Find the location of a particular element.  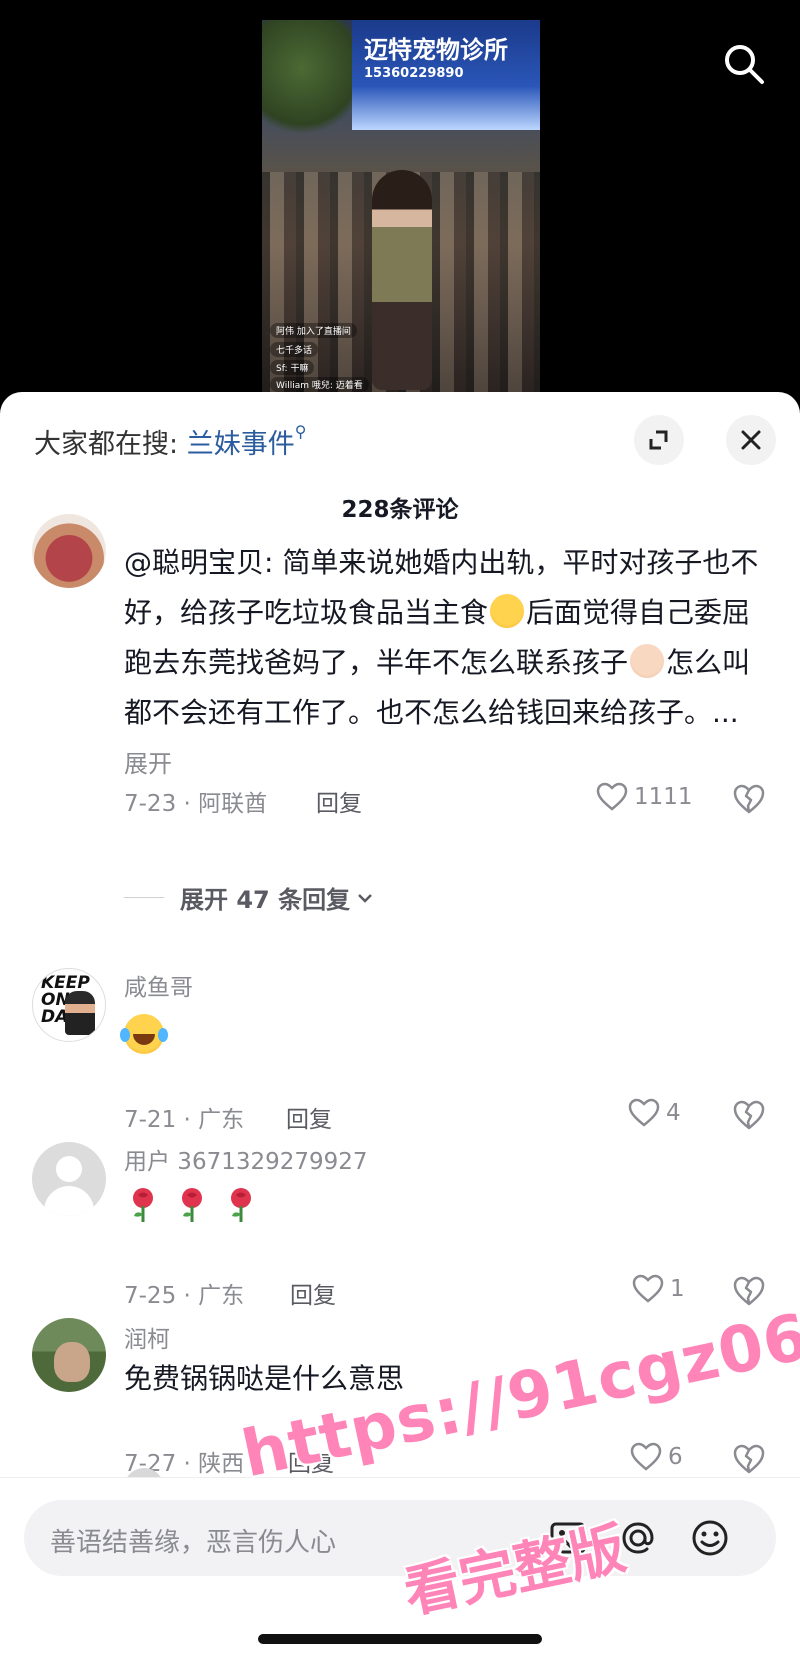

like-button: 6 is located at coordinates (656, 1457).